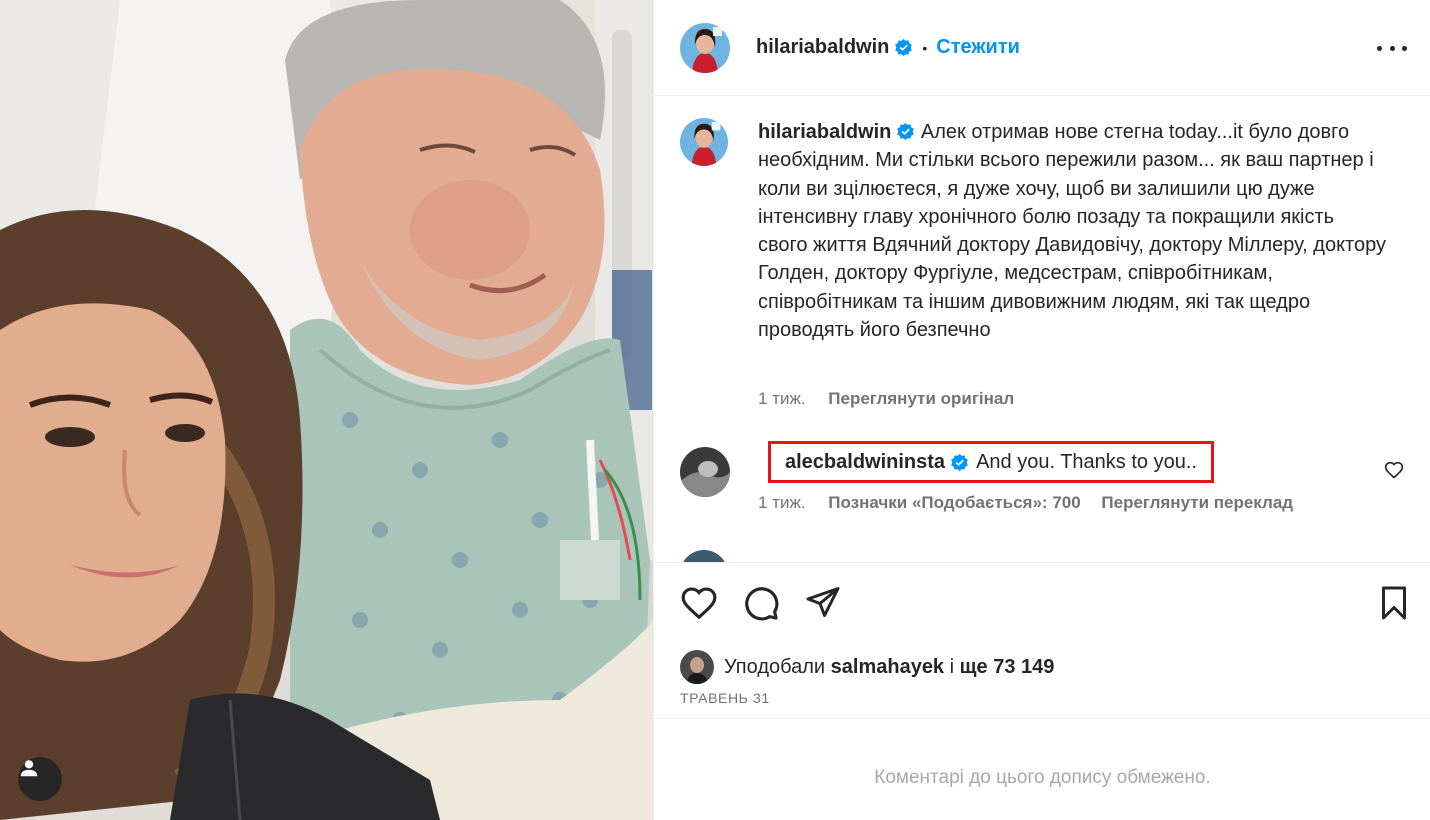 Image resolution: width=1430 pixels, height=820 pixels. What do you see at coordinates (1007, 667) in the screenshot?
I see `likes-count: ще 73 149` at bounding box center [1007, 667].